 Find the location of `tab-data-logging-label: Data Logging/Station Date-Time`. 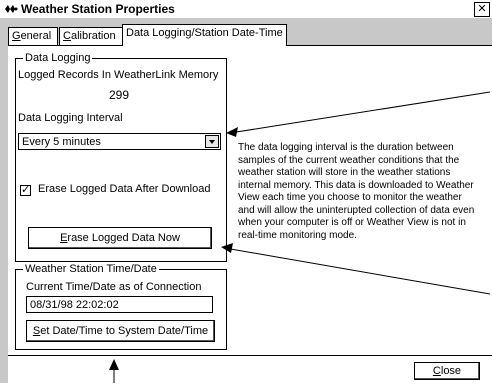

tab-data-logging-label: Data Logging/Station Date-Time is located at coordinates (204, 33).